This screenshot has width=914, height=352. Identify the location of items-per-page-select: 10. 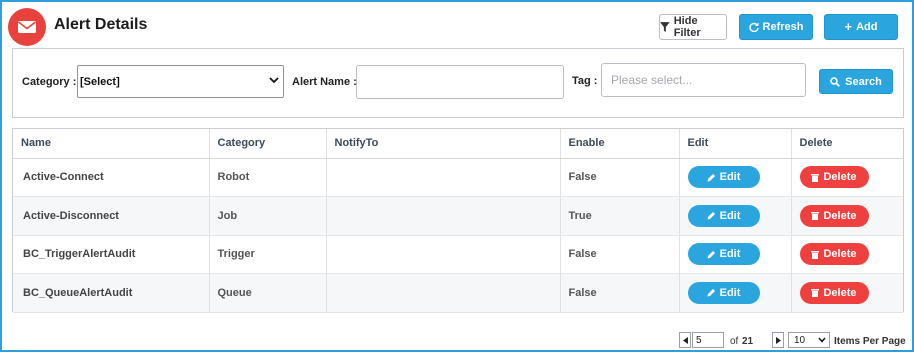
(809, 340).